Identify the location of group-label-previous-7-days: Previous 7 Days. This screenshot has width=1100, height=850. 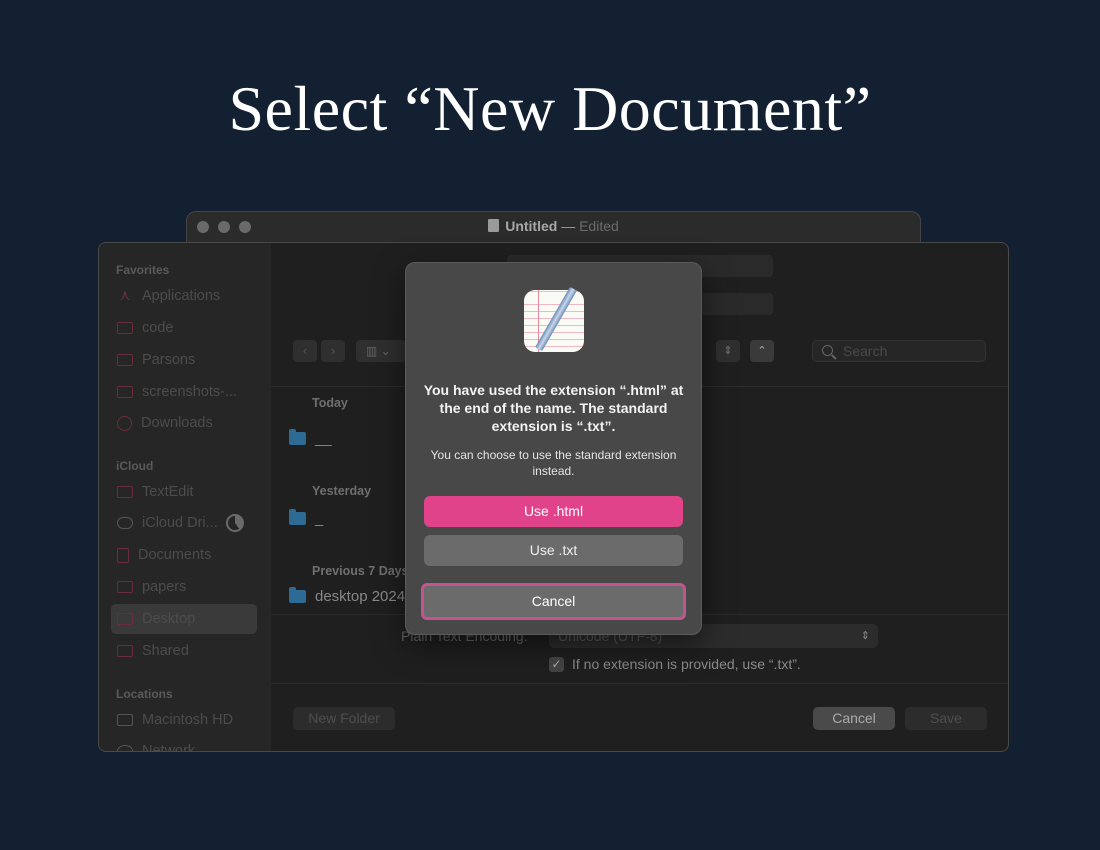
(360, 571).